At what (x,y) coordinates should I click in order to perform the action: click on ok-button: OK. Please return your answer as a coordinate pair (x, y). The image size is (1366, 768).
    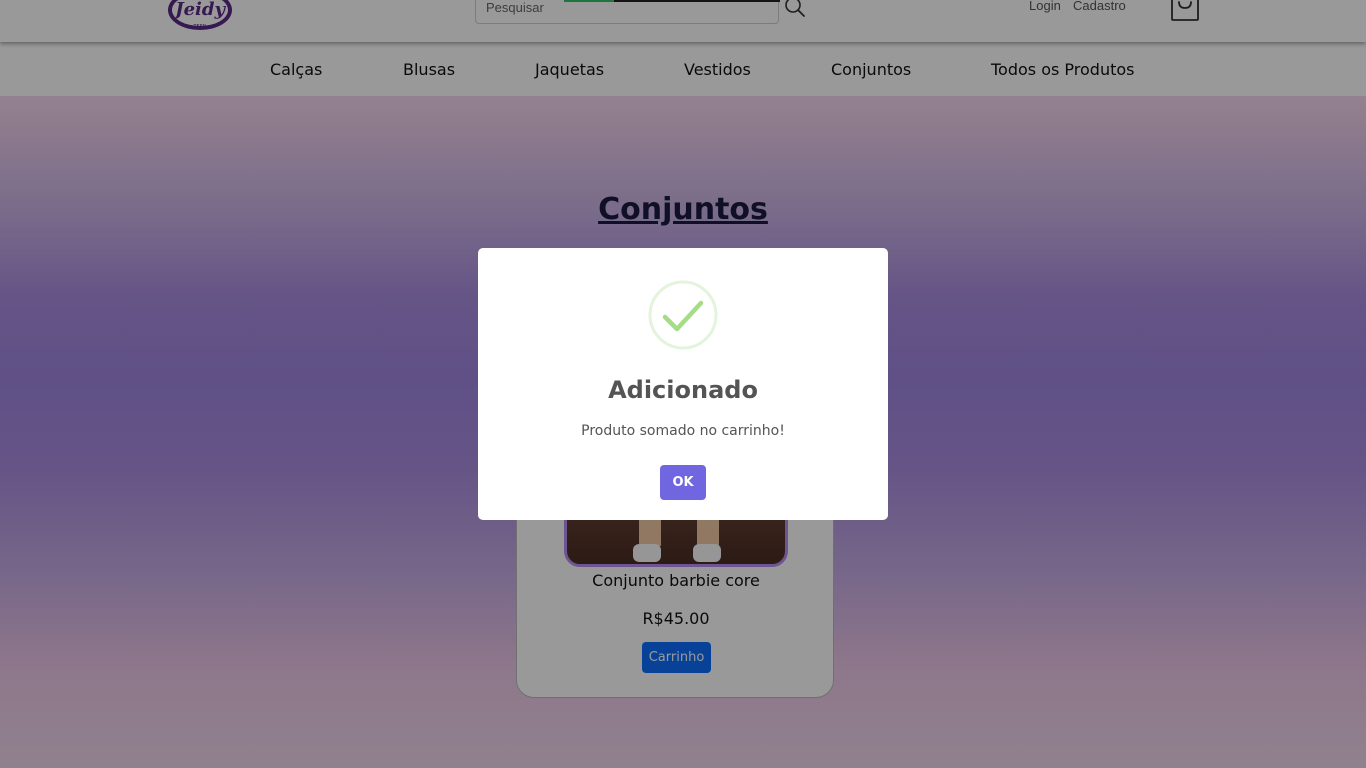
    Looking at the image, I should click on (683, 482).